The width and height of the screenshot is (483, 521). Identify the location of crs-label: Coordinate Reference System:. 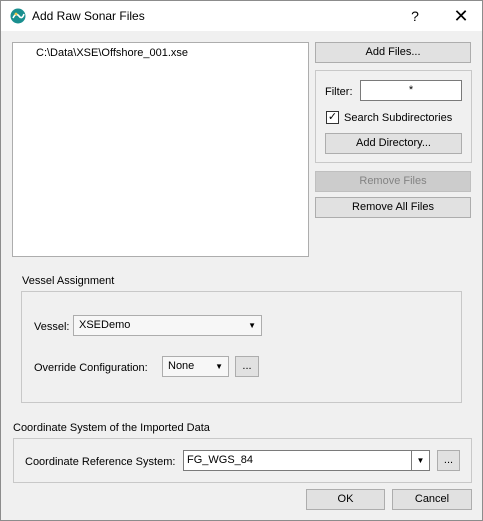
(100, 462).